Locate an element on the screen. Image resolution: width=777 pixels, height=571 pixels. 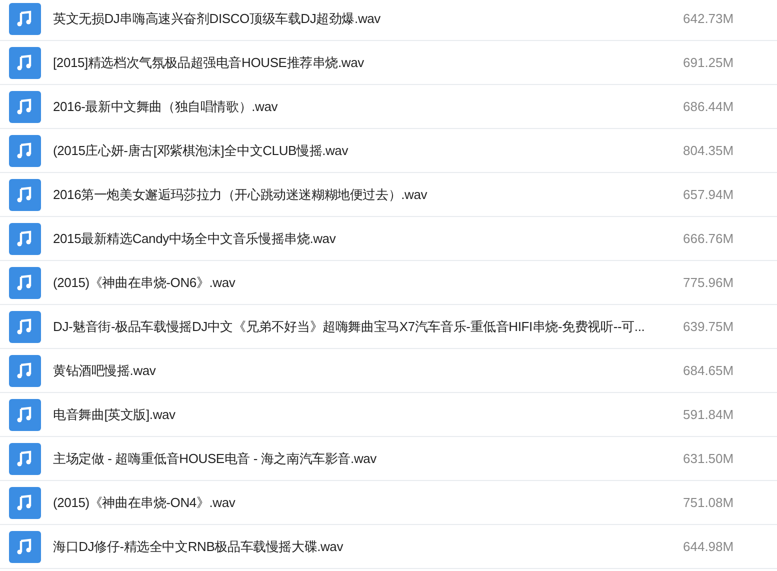
file-name: 电音舞曲[英文版].wav is located at coordinates (360, 415).